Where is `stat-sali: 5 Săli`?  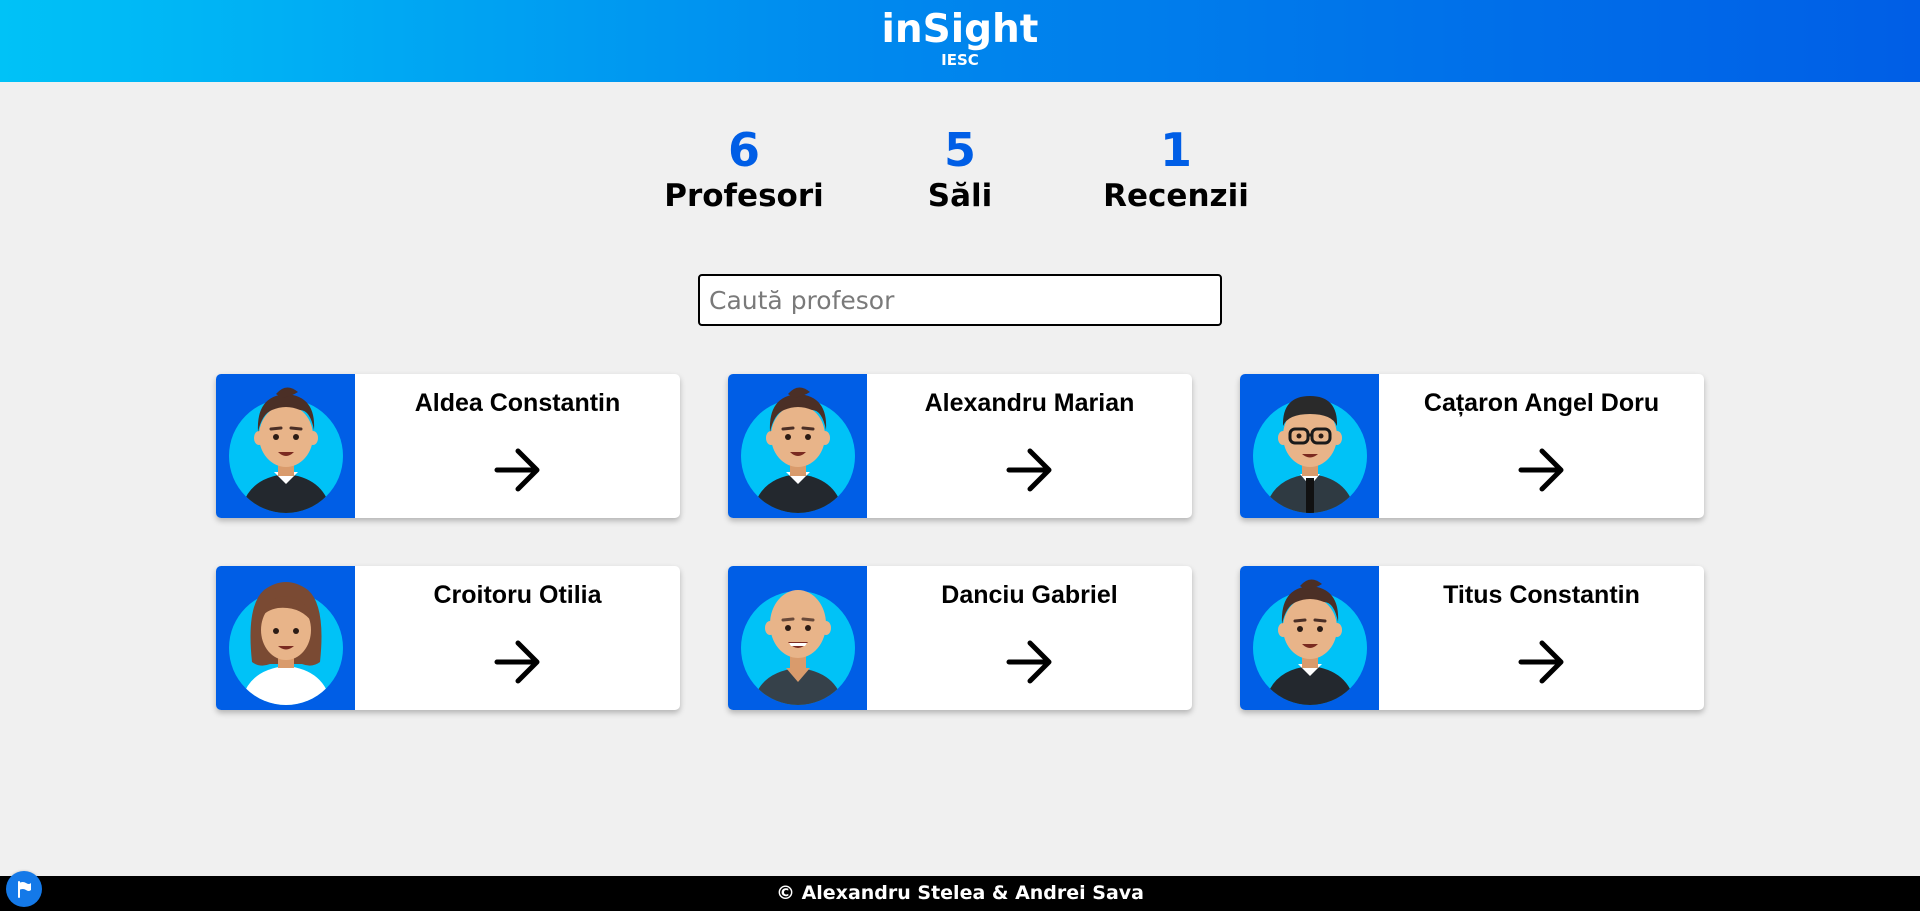 stat-sali: 5 Săli is located at coordinates (960, 169).